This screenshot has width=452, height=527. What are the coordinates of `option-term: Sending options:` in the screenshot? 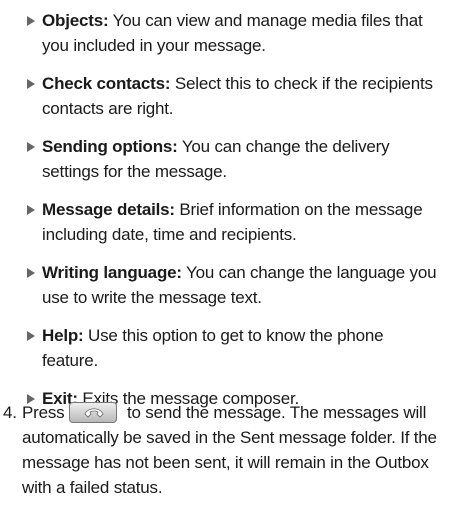 It's located at (110, 146).